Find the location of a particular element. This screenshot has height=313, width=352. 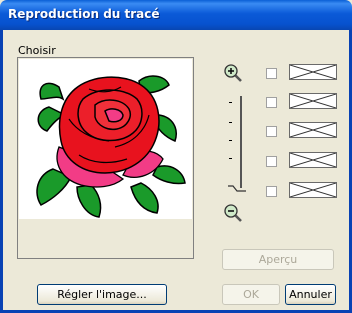

title-bar: Reproduction du tracé is located at coordinates (176, 15).